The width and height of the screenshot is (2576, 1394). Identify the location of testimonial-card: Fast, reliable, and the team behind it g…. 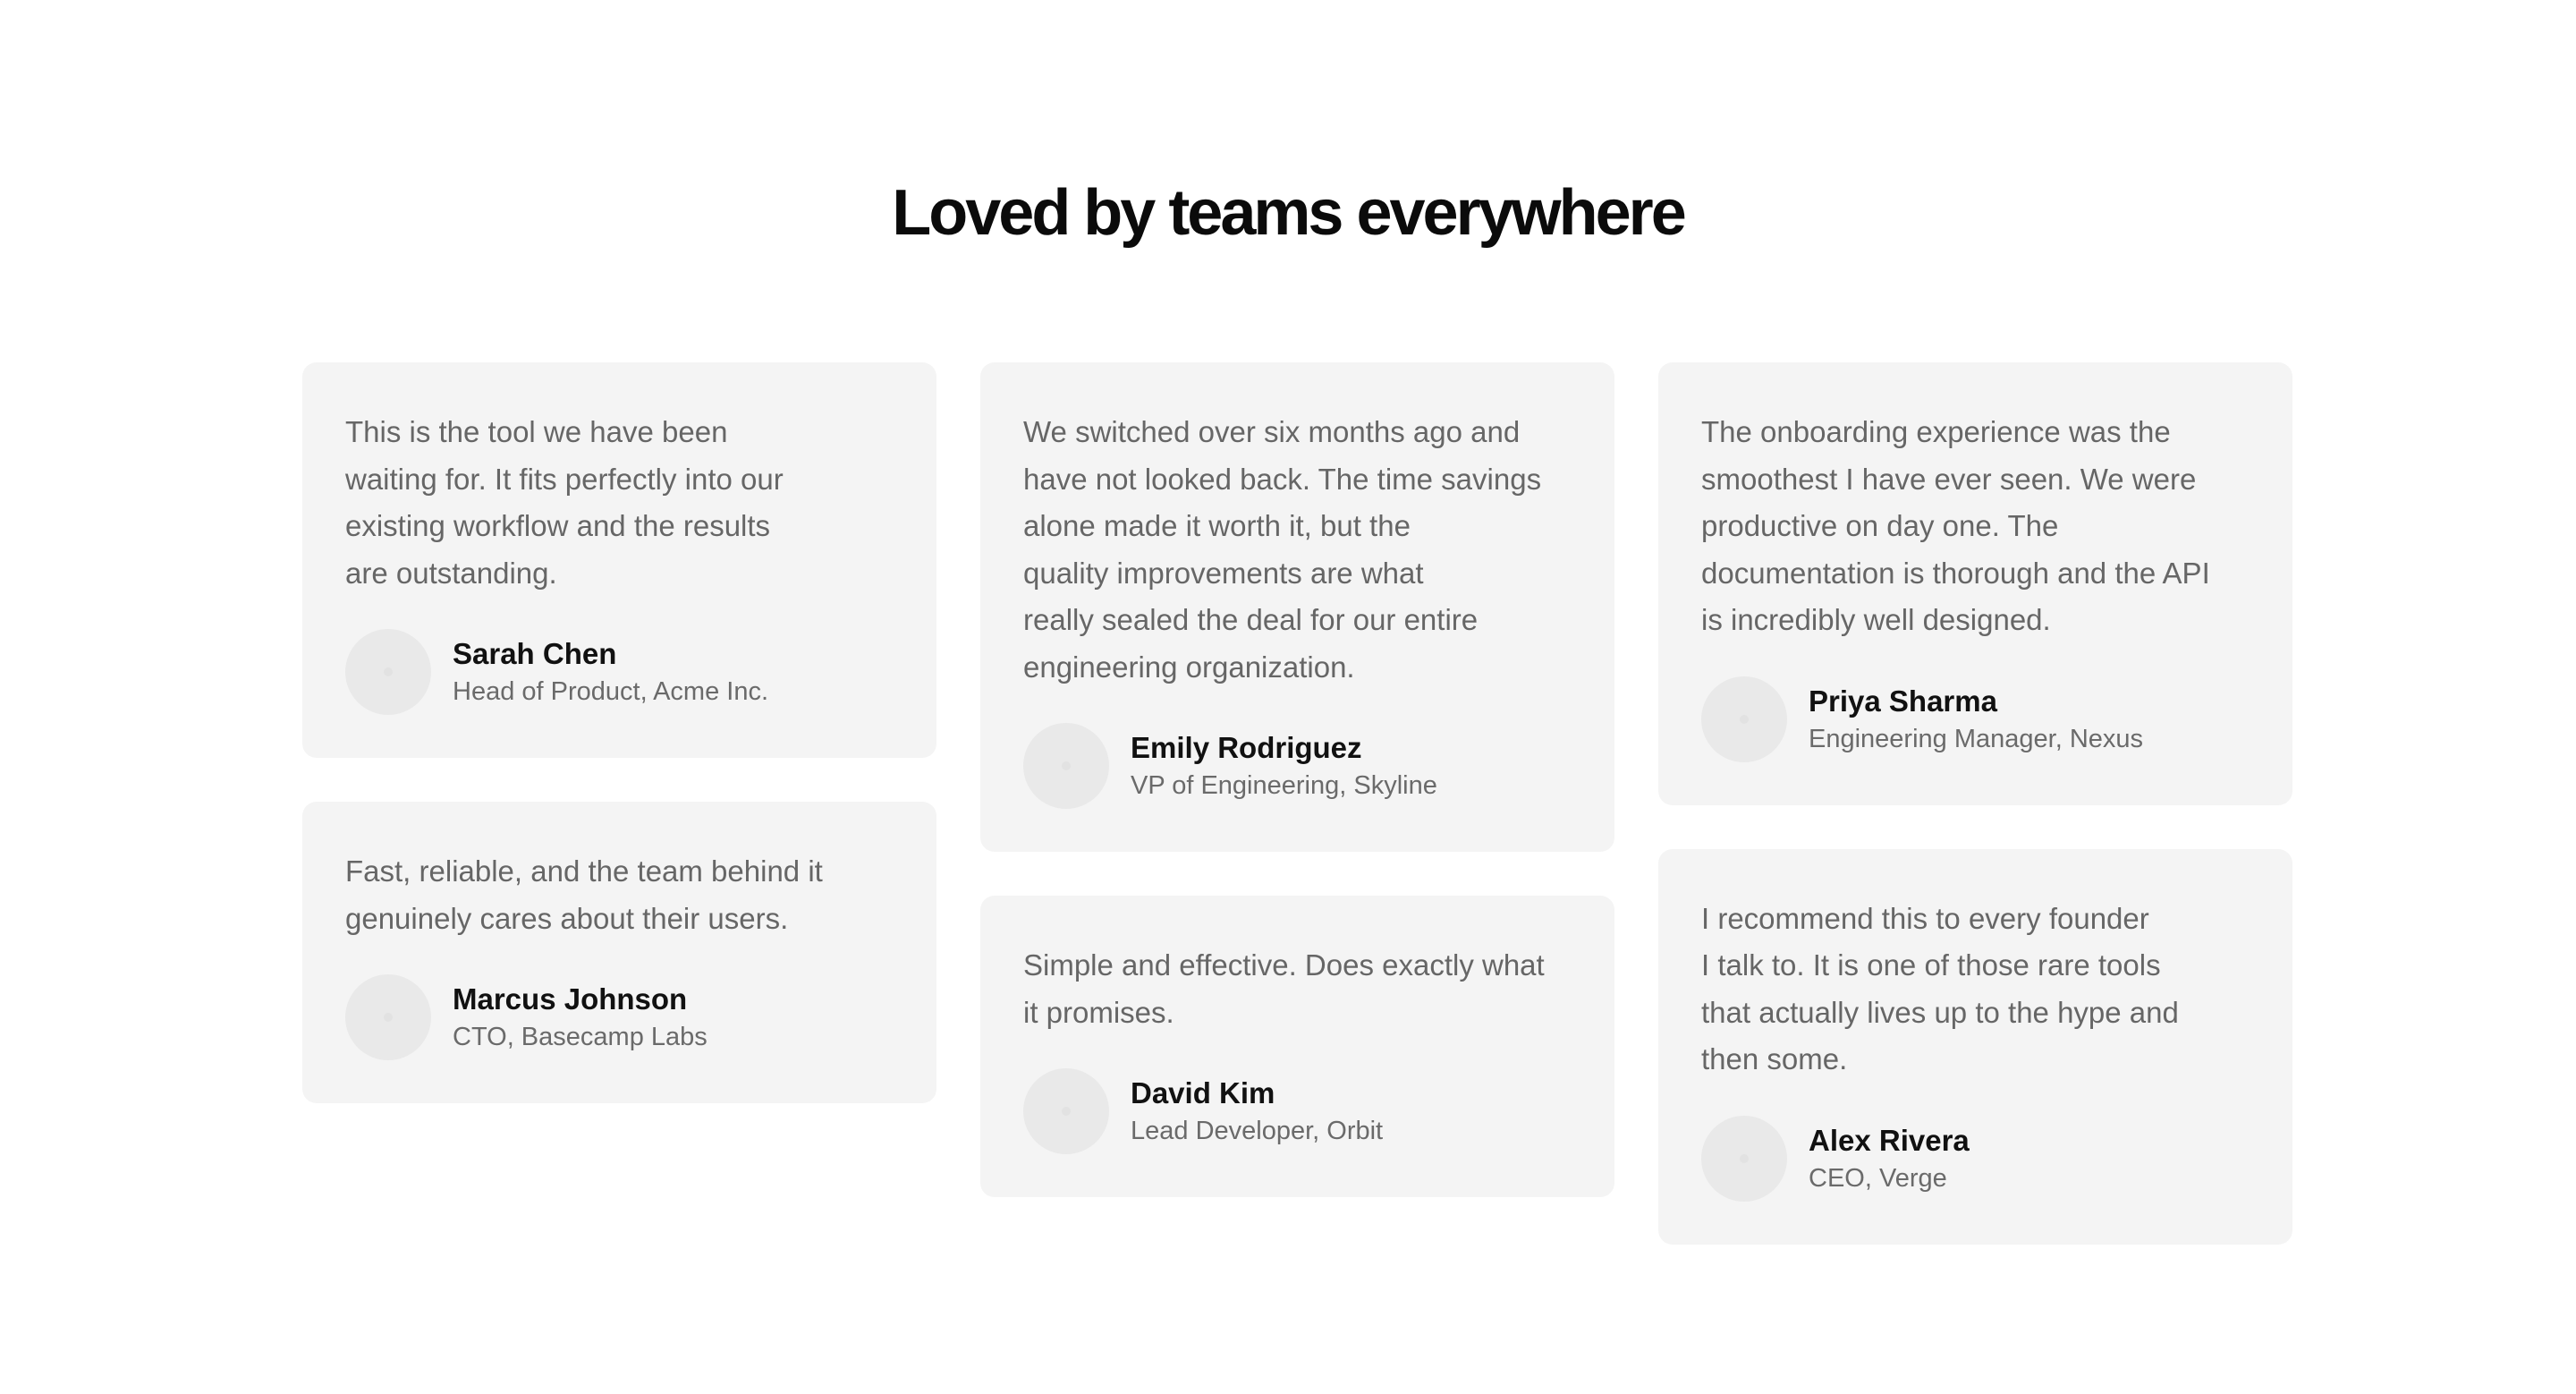
(619, 952).